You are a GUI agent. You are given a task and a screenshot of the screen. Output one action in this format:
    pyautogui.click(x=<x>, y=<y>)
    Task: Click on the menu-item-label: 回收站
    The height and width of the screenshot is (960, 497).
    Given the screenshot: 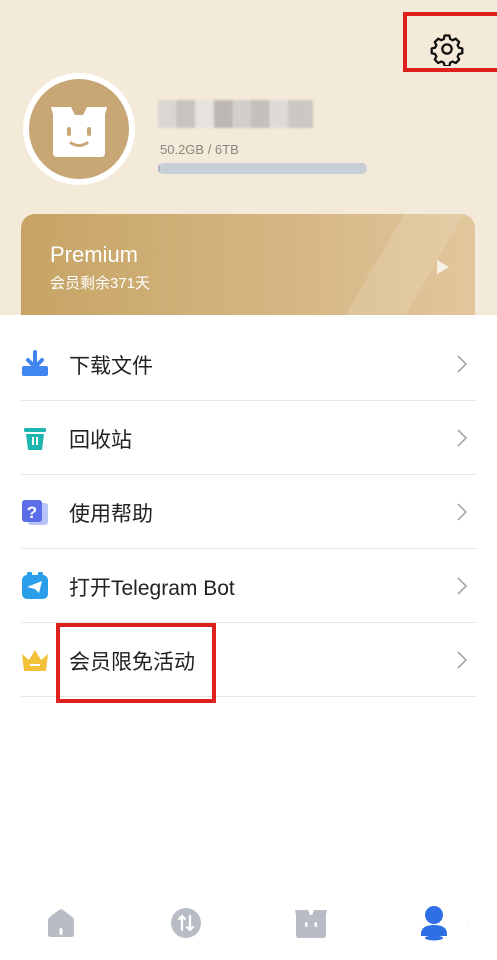 What is the action you would take?
    pyautogui.click(x=100, y=440)
    